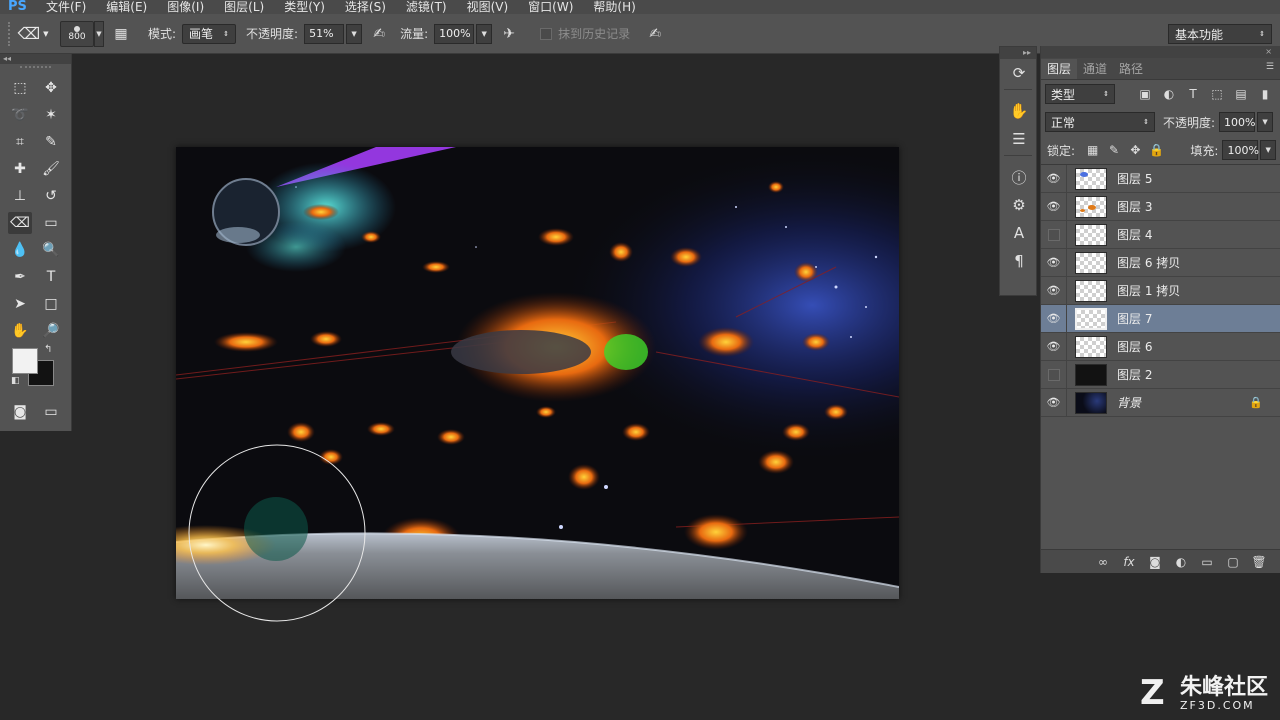 This screenshot has height=720, width=1280. I want to click on filter-pixel-icon: ▣, so click(1145, 94).